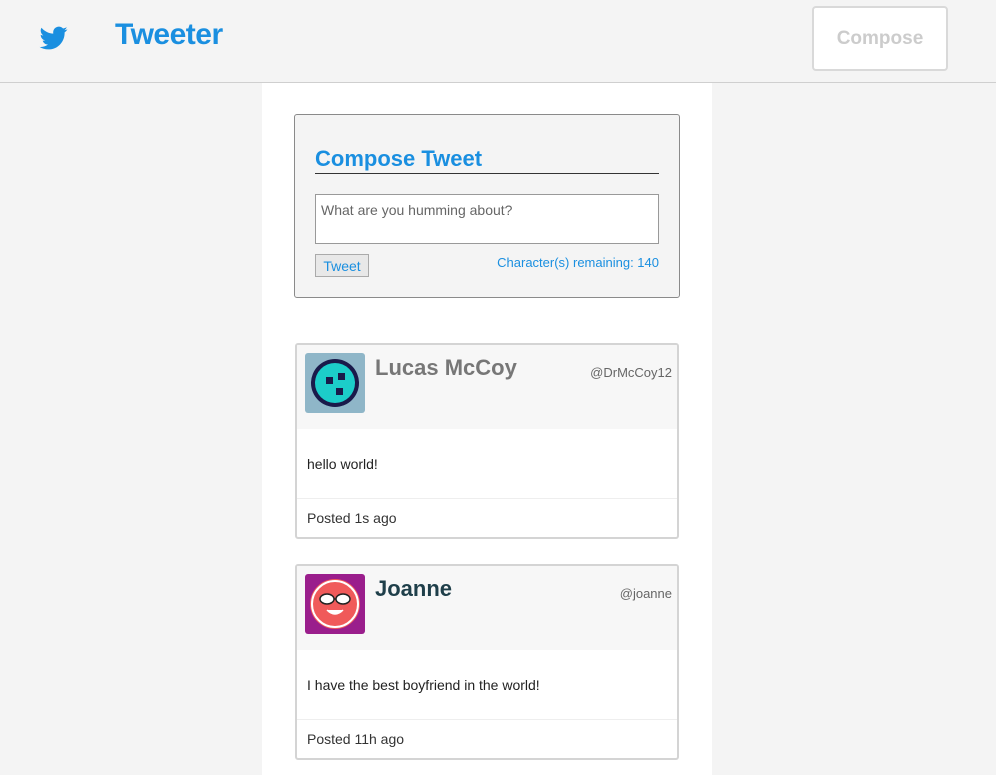 This screenshot has height=775, width=996. What do you see at coordinates (880, 38) in the screenshot?
I see `compose-button: Compose` at bounding box center [880, 38].